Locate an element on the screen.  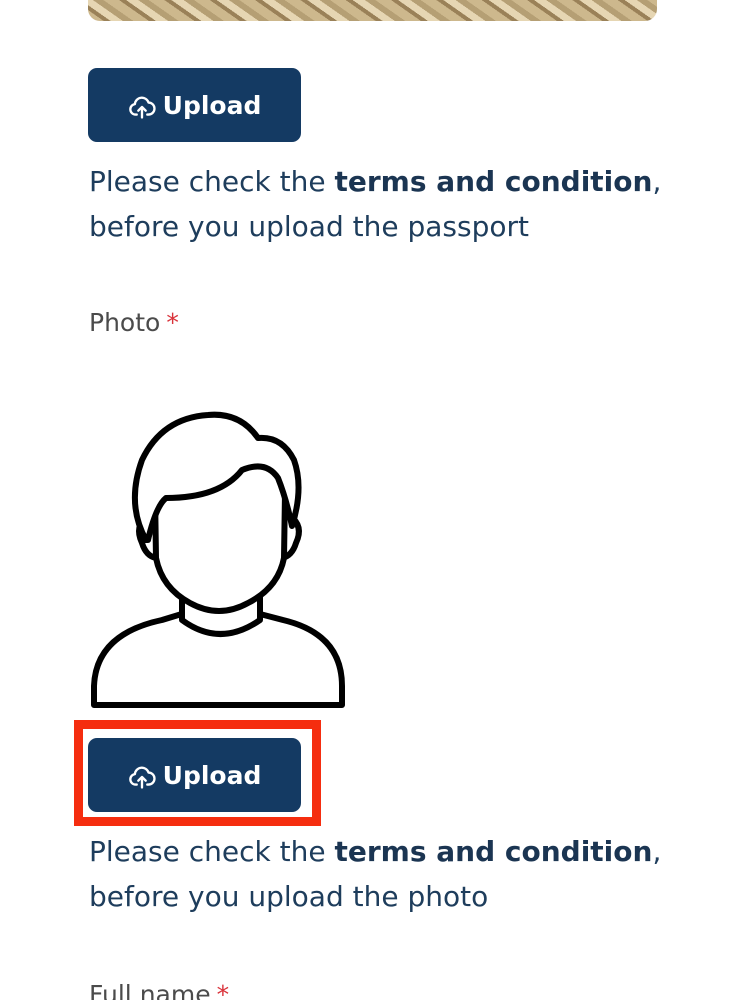
photo-terms-prefix: Please check the is located at coordinates (212, 851).